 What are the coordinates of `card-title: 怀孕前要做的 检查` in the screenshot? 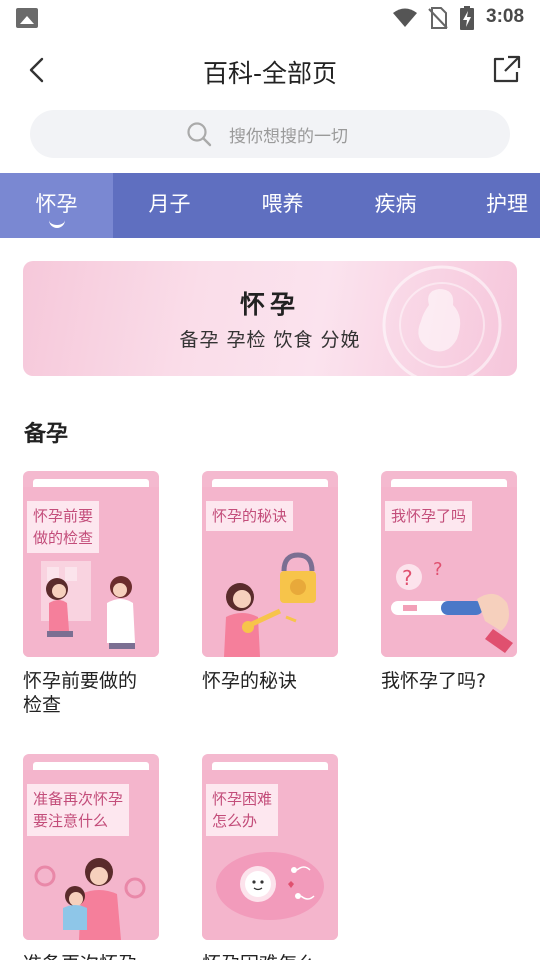 It's located at (80, 693).